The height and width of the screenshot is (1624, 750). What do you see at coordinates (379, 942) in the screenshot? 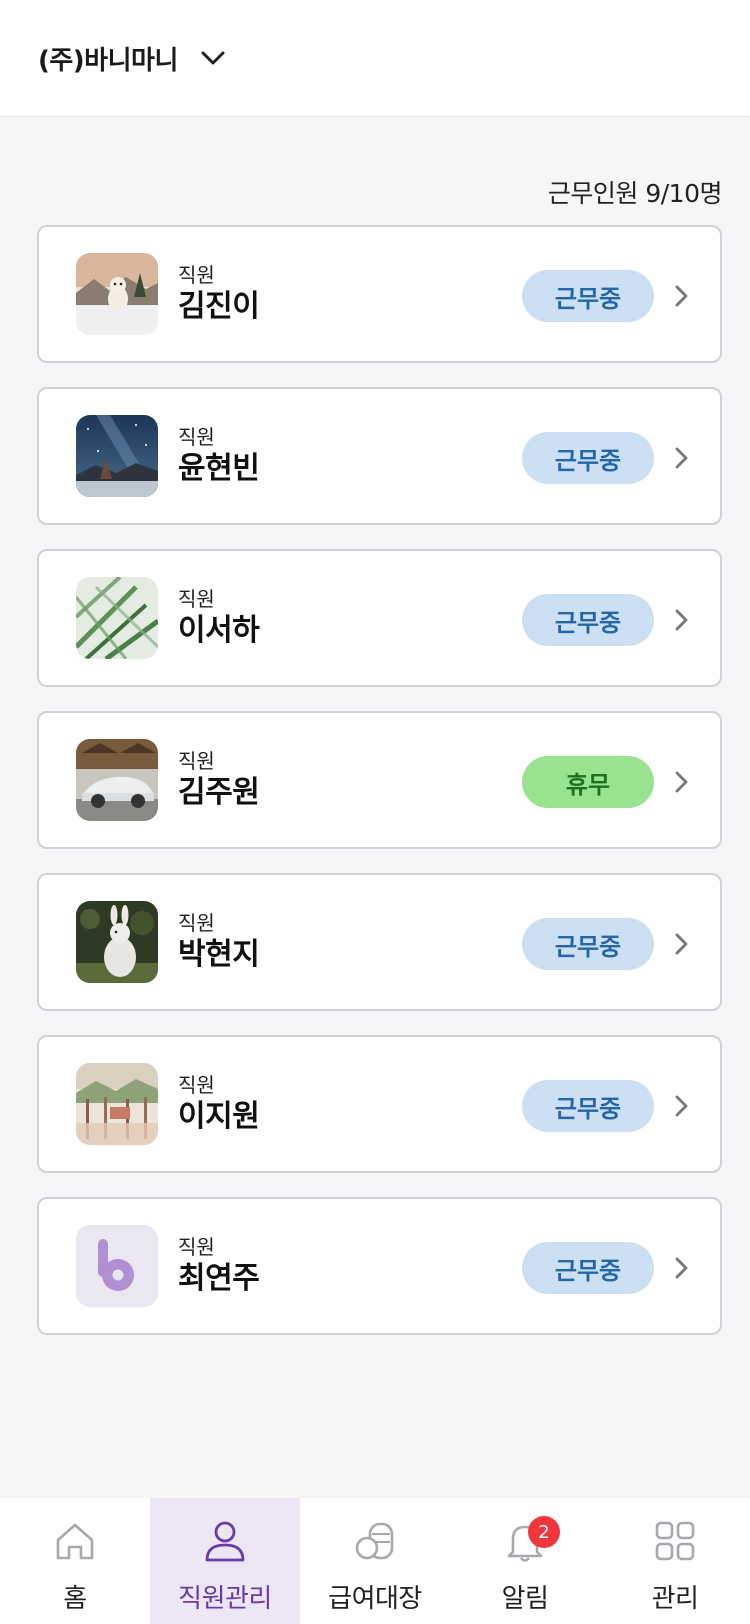
I see `employee-card: 직원 박현지 근무중` at bounding box center [379, 942].